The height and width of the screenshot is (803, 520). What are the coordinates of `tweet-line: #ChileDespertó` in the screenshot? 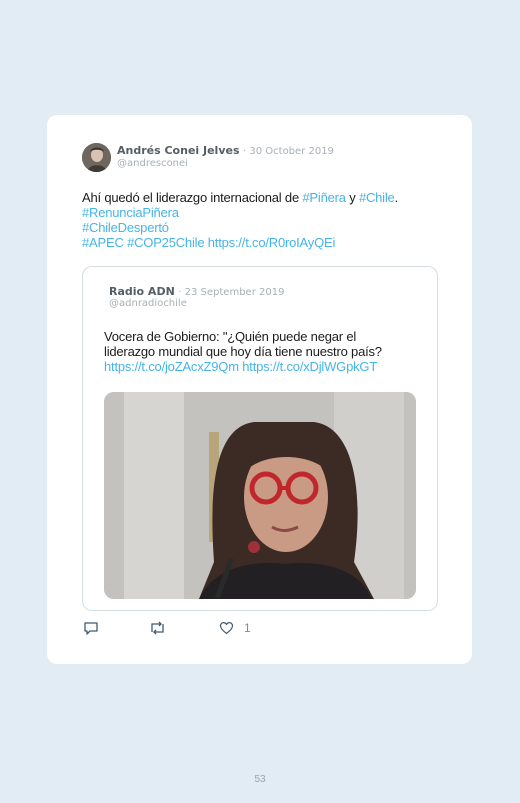 It's located at (262, 227).